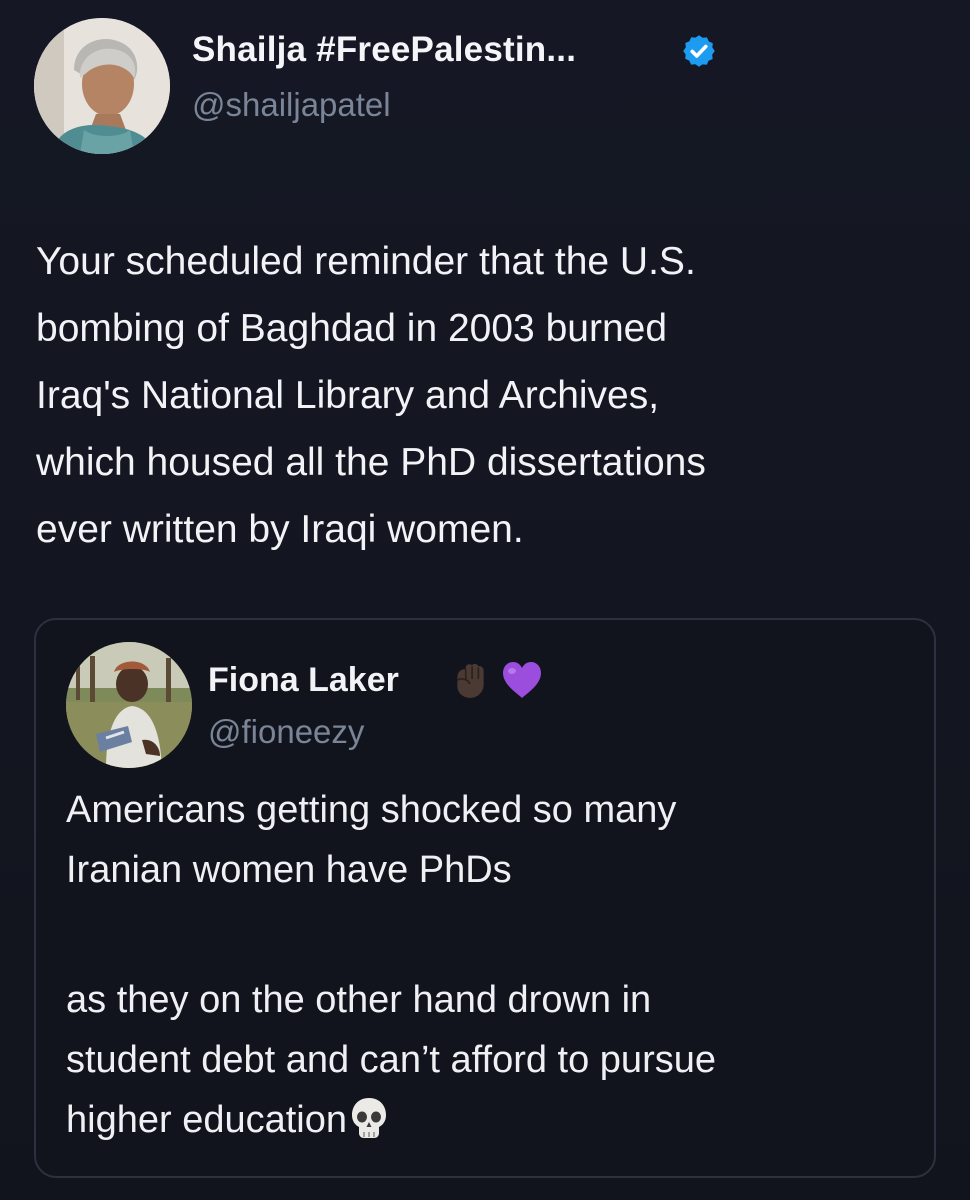 This screenshot has width=970, height=1200. Describe the element at coordinates (369, 1118) in the screenshot. I see `skull-icon` at that location.